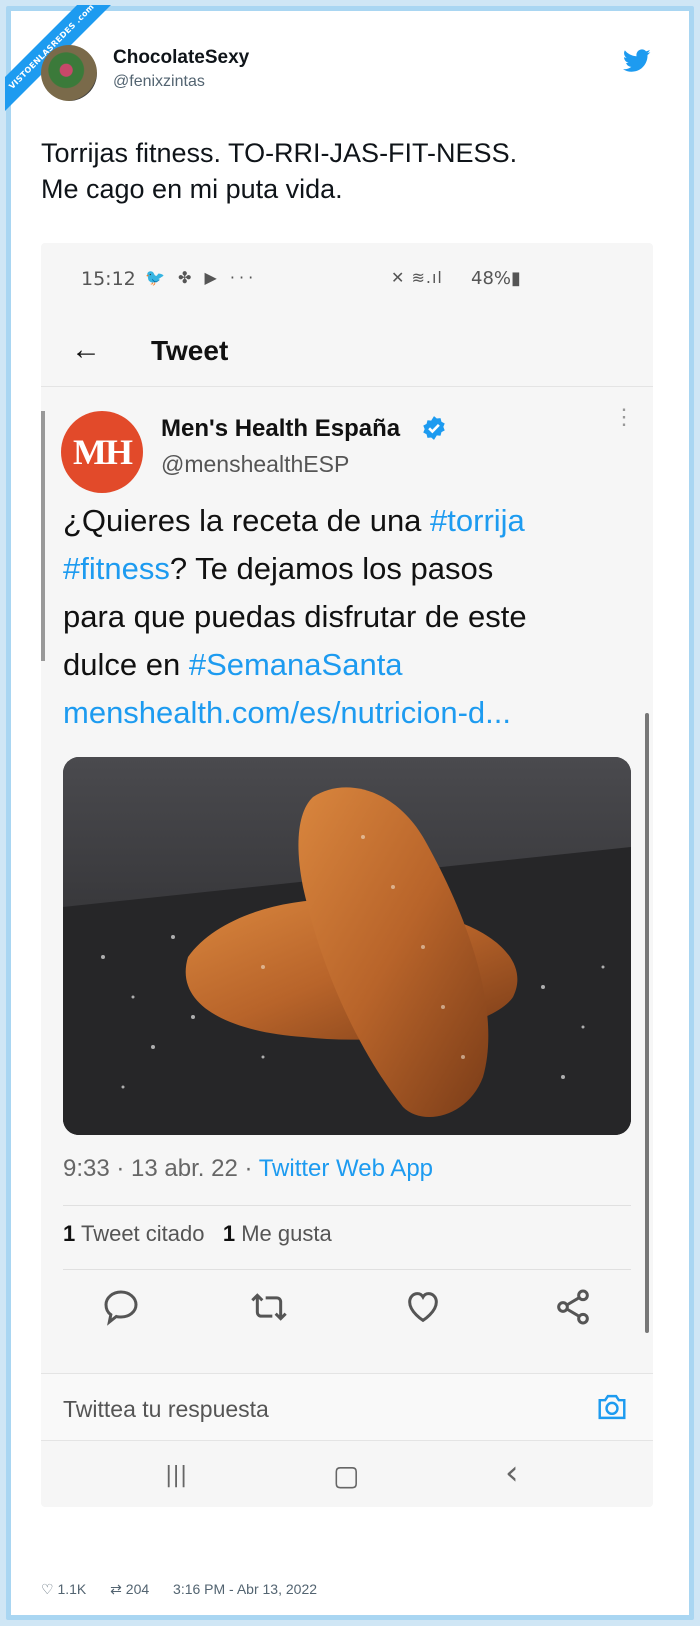 The width and height of the screenshot is (700, 1626). Describe the element at coordinates (229, 1233) in the screenshot. I see `likes-count: 1` at that location.